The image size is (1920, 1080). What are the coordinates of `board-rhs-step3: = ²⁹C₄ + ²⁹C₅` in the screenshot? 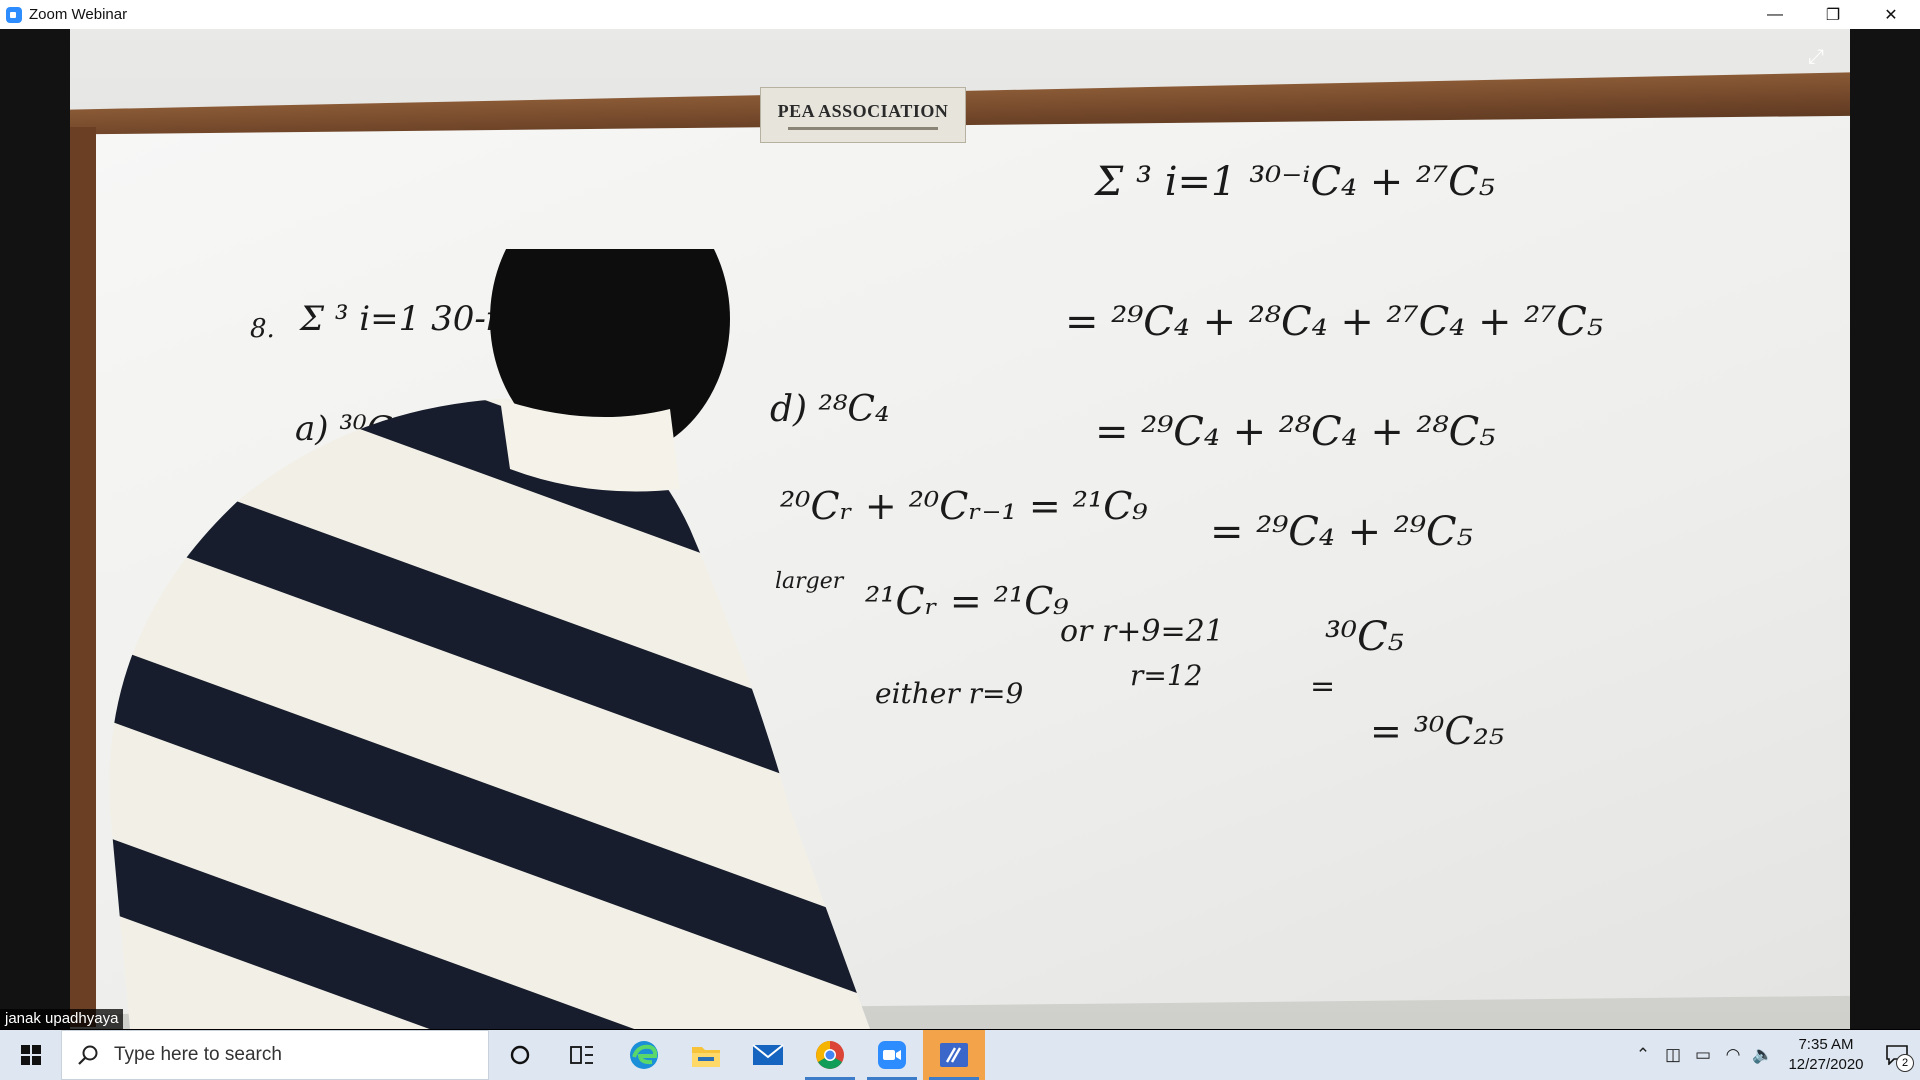 It's located at (1341, 532).